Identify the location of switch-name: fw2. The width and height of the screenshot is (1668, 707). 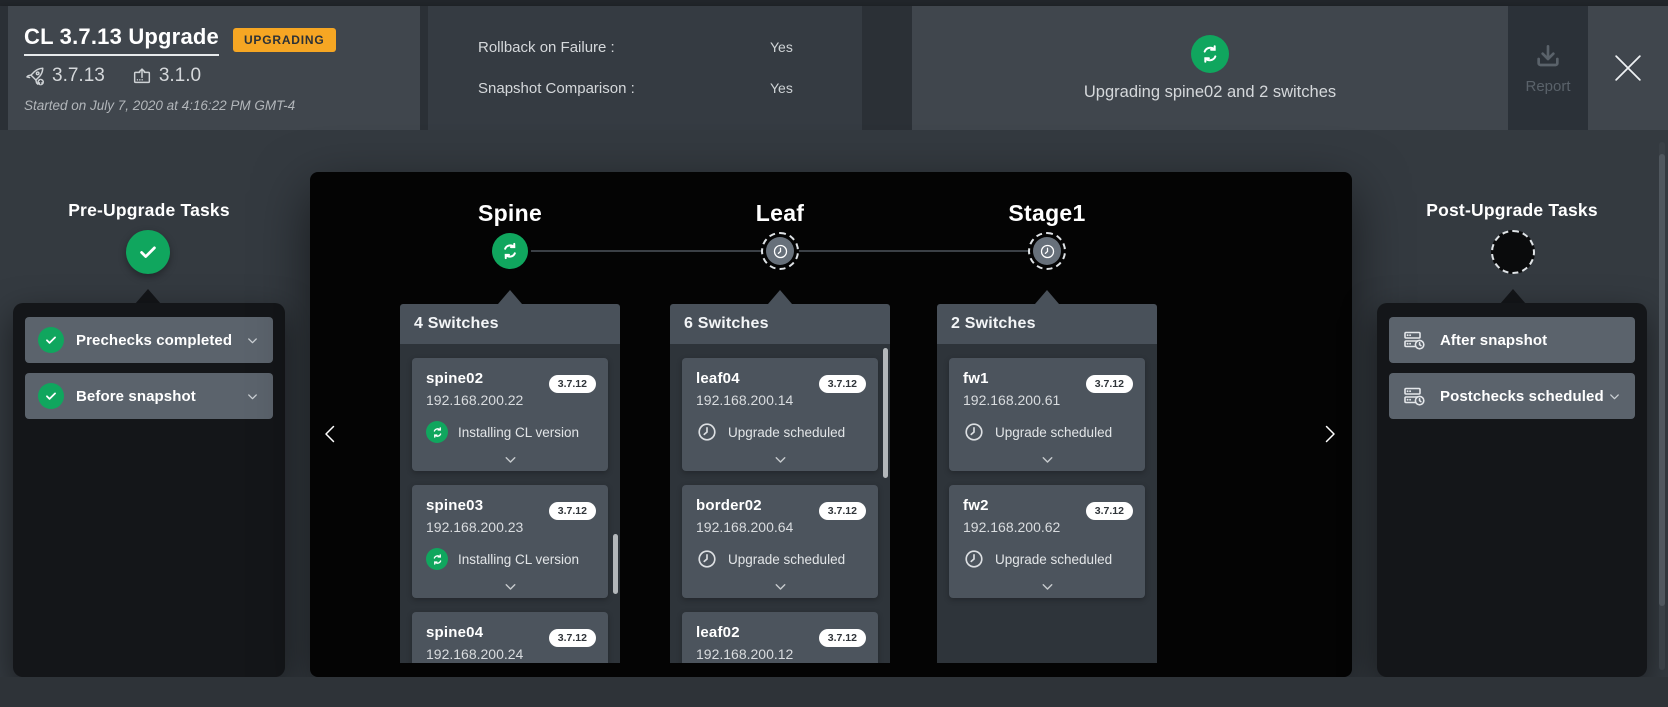
(976, 505).